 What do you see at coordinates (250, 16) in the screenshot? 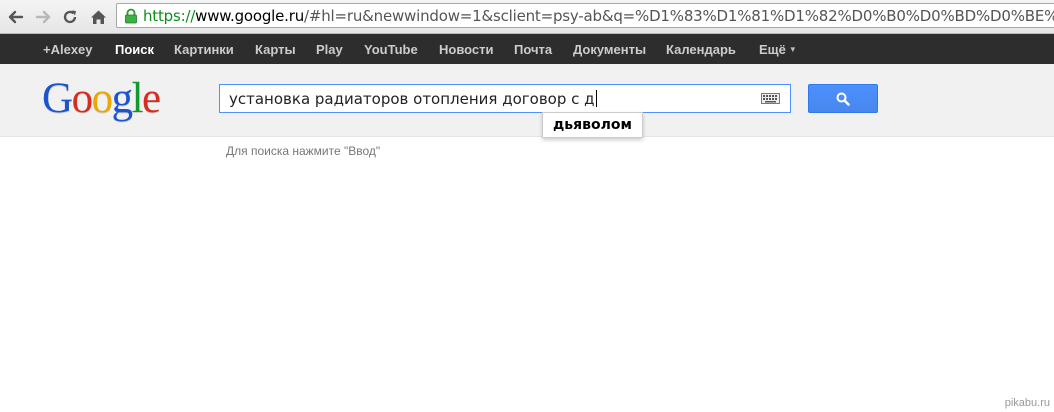
I see `url-host: www.google.ru` at bounding box center [250, 16].